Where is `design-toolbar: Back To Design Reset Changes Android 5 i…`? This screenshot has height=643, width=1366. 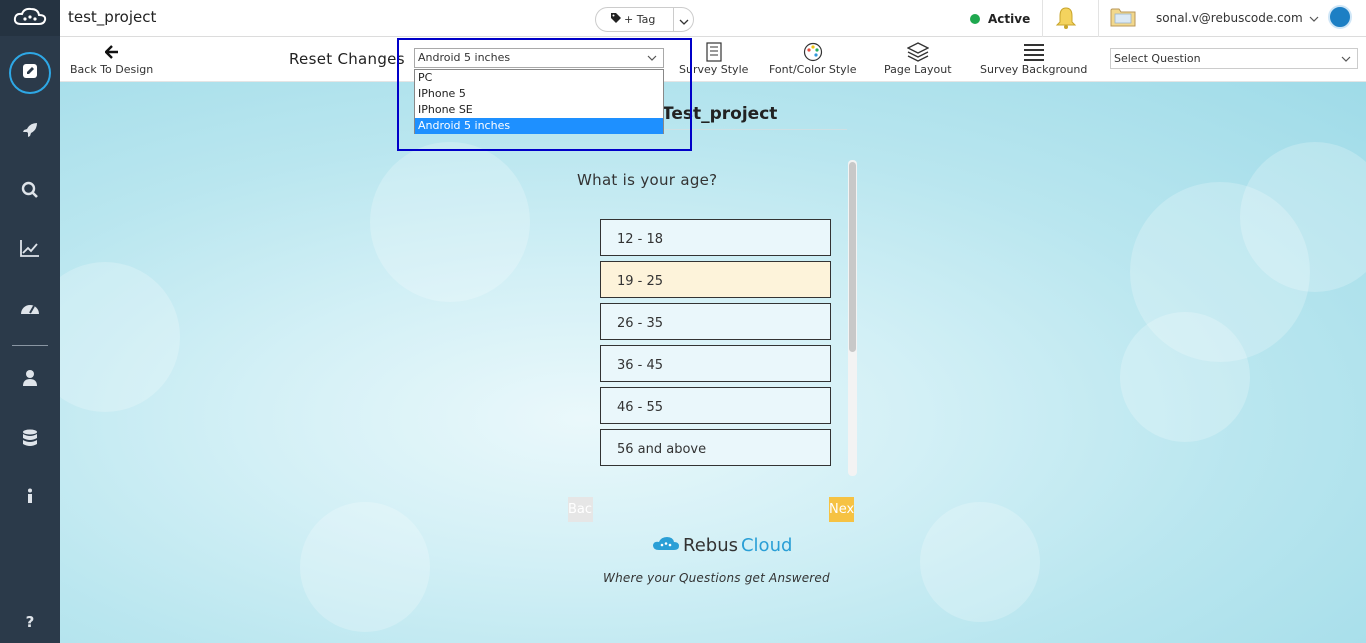
design-toolbar: Back To Design Reset Changes Android 5 i… is located at coordinates (713, 59).